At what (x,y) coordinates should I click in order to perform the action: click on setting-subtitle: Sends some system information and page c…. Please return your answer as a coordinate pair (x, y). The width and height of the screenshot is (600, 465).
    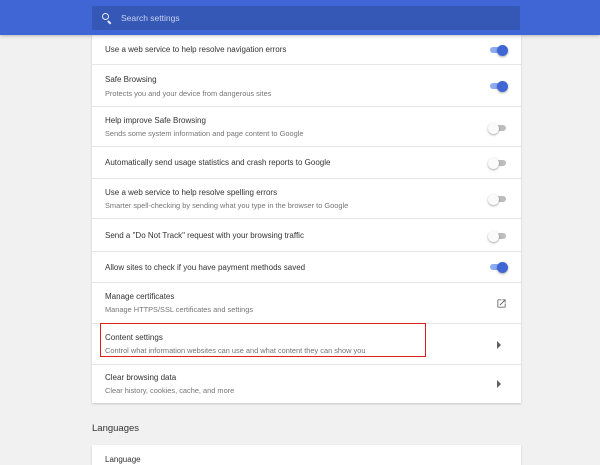
    Looking at the image, I should click on (204, 133).